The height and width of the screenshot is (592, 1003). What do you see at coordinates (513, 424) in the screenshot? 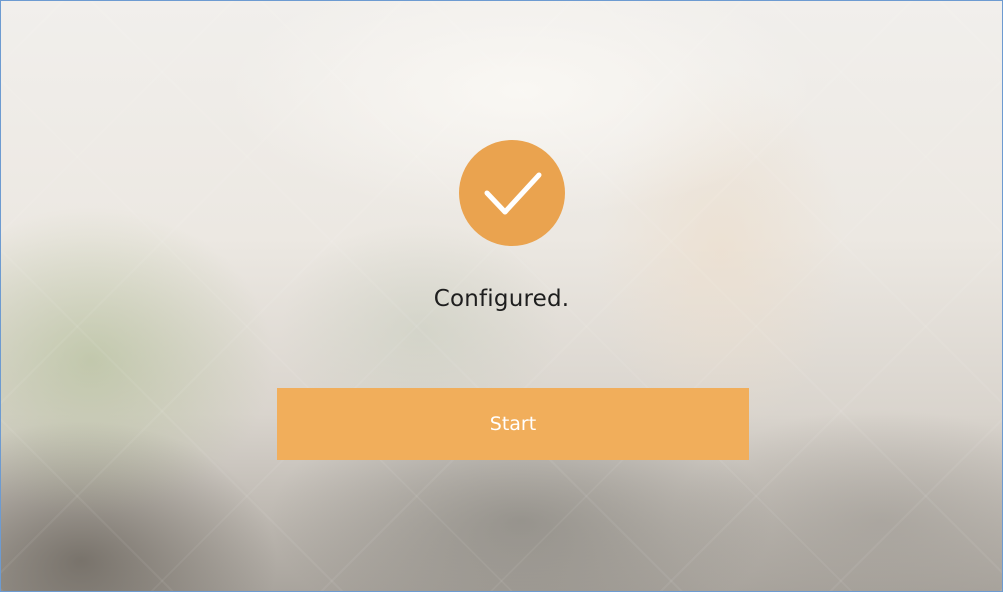
I see `start-button: Start` at bounding box center [513, 424].